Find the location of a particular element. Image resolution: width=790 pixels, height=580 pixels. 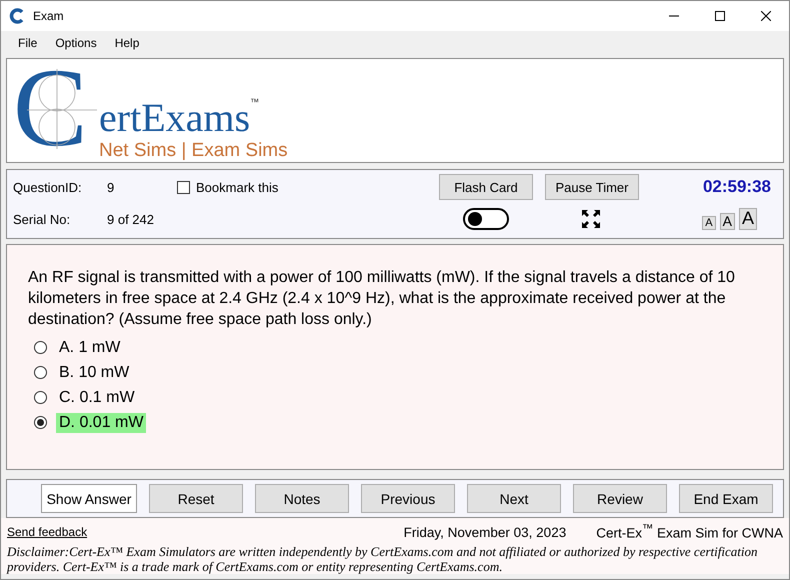

disclaimer-text: Disclaimer:Cert-Ex™ Exam Simulators are written independently by CertExams.com and not affiliated or authorized by respective certification providers. Cert-Ex™ is a trade mark of CertExams.com or entity representing CertExams.com. is located at coordinates (382, 559).